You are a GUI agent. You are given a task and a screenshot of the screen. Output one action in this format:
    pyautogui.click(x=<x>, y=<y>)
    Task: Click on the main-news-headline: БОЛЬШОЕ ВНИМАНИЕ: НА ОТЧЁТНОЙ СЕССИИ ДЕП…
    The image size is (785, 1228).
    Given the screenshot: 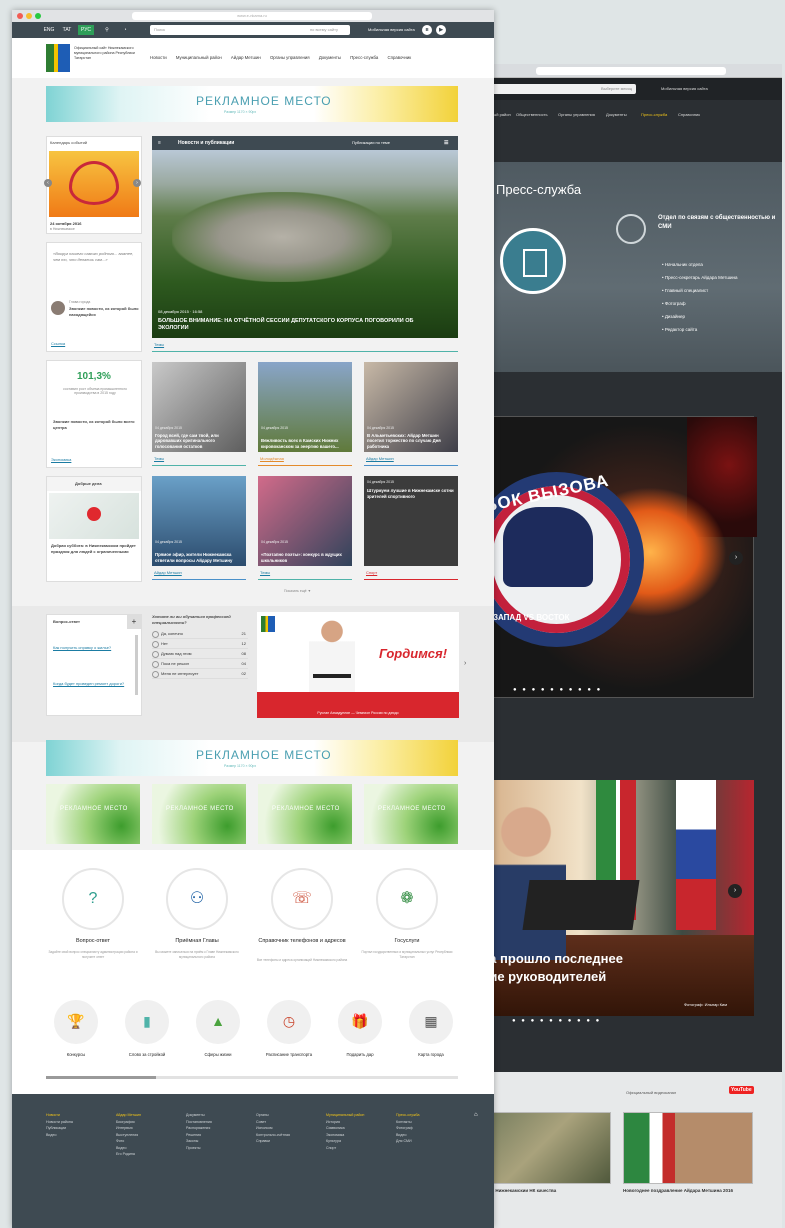 What is the action you would take?
    pyautogui.click(x=288, y=325)
    